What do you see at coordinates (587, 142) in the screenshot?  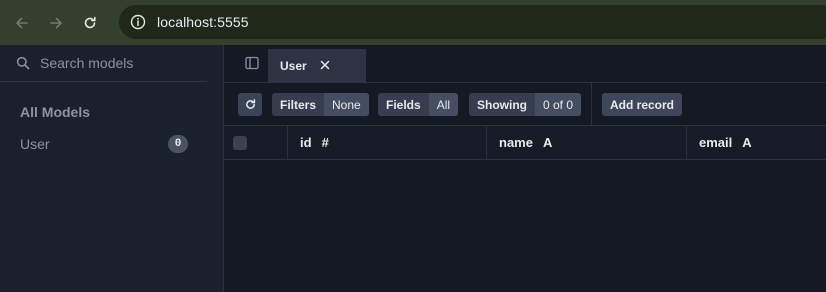 I see `column-header-name: name A` at bounding box center [587, 142].